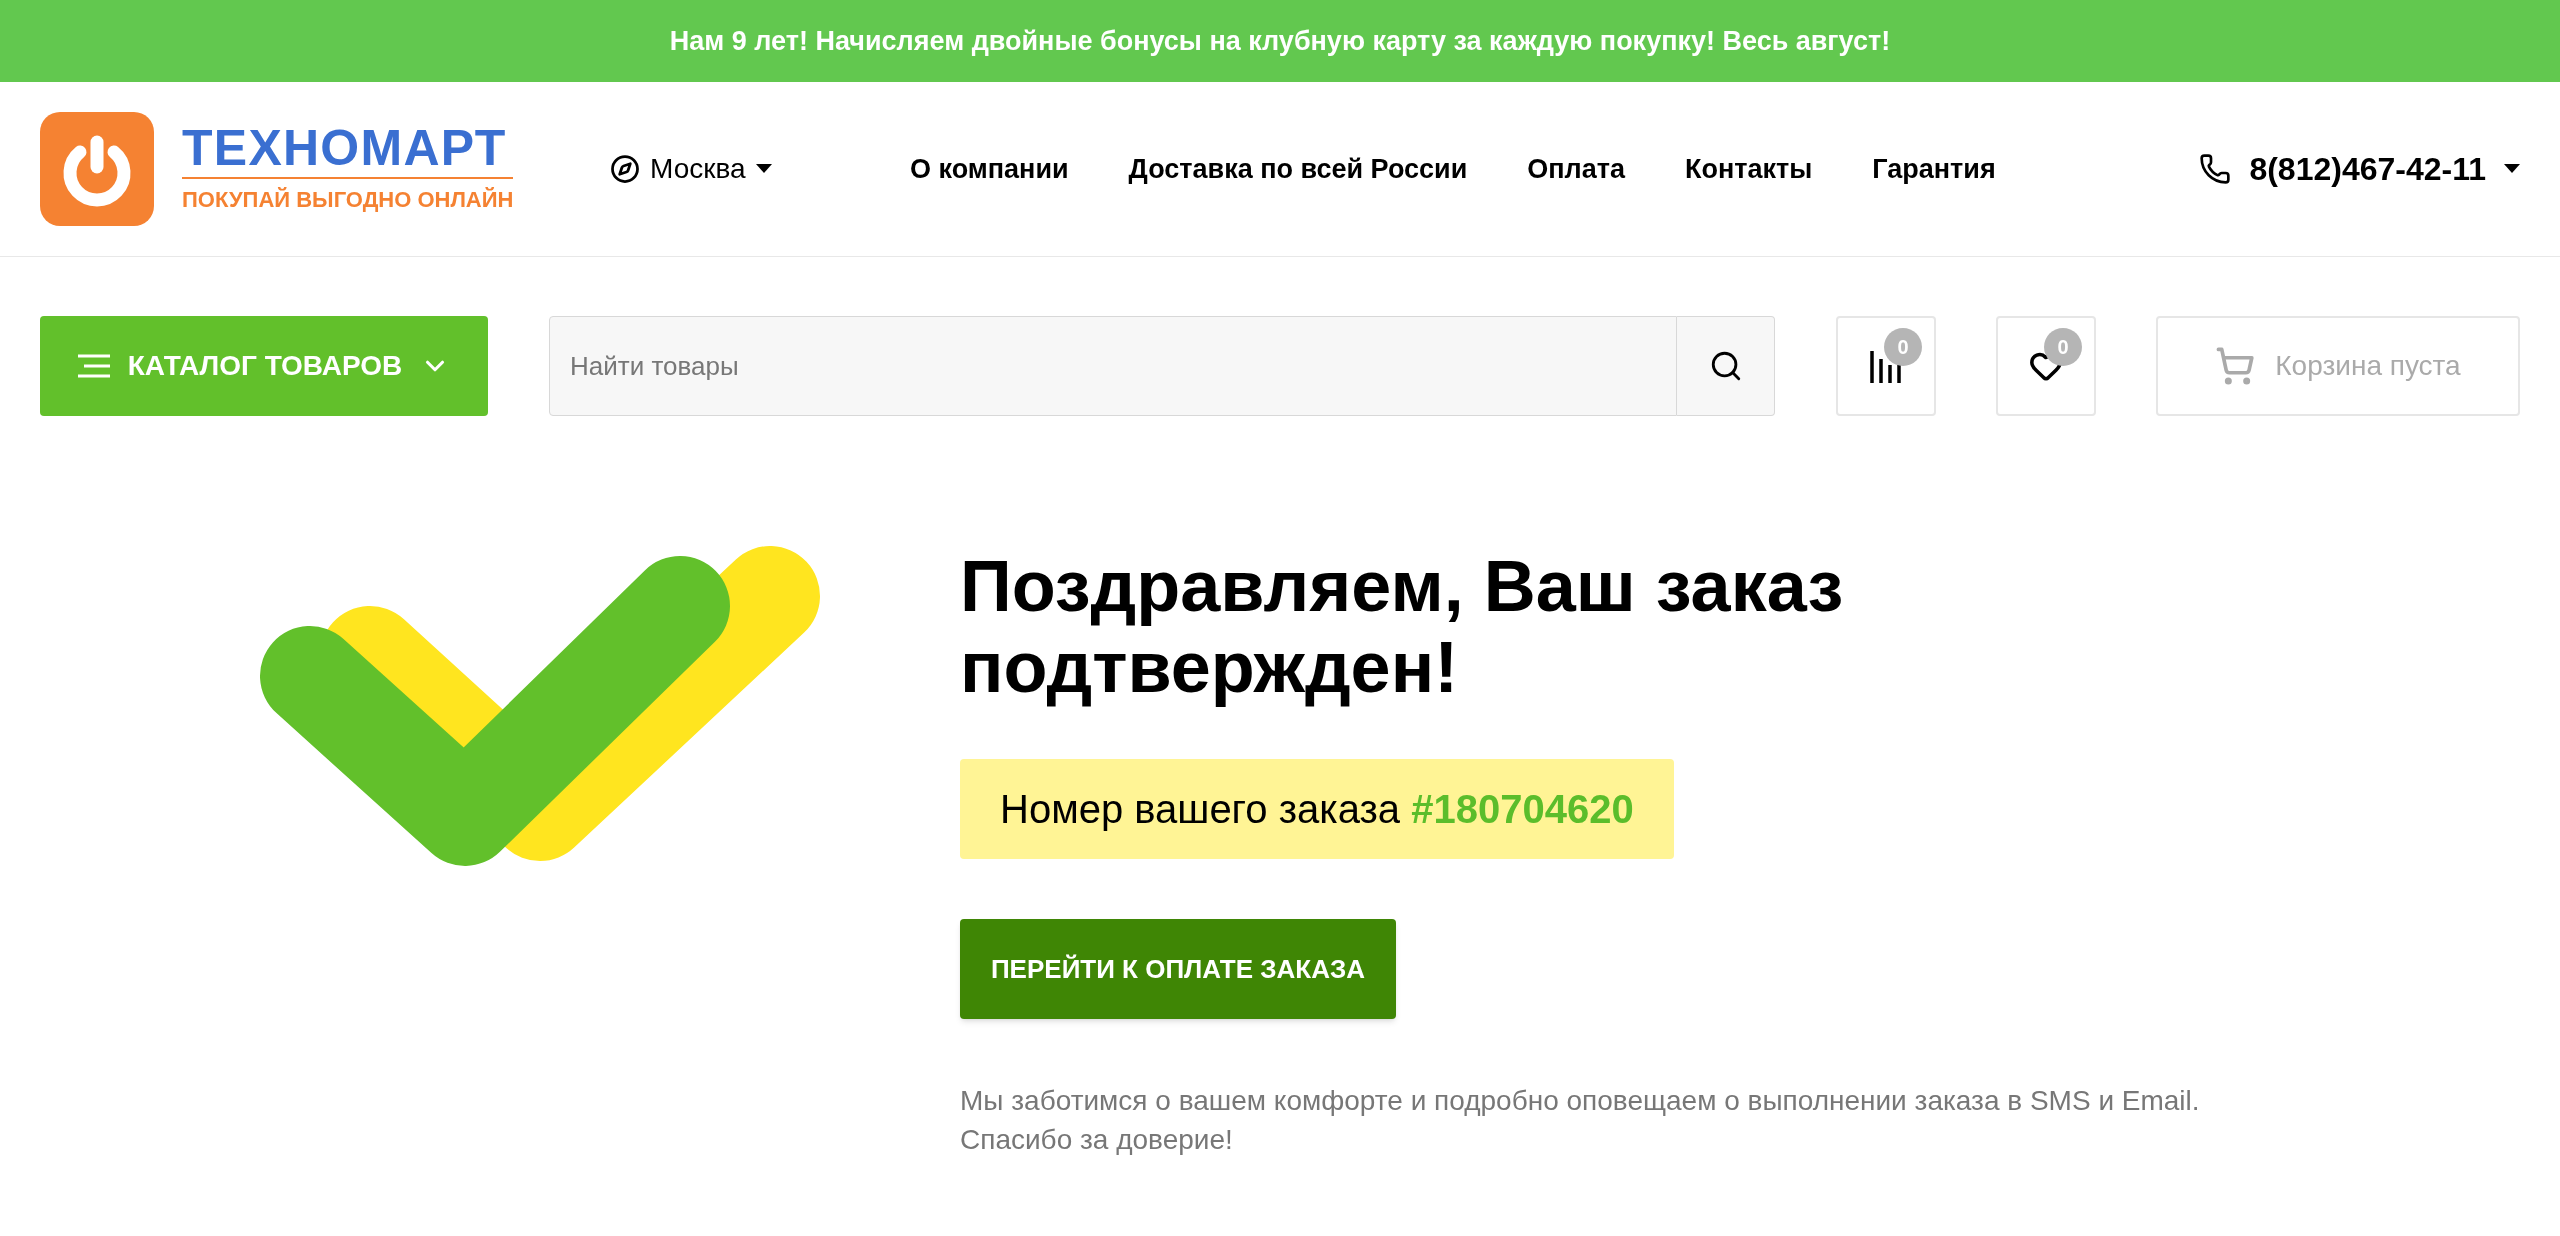  I want to click on nav-link: Контакты, so click(1749, 169).